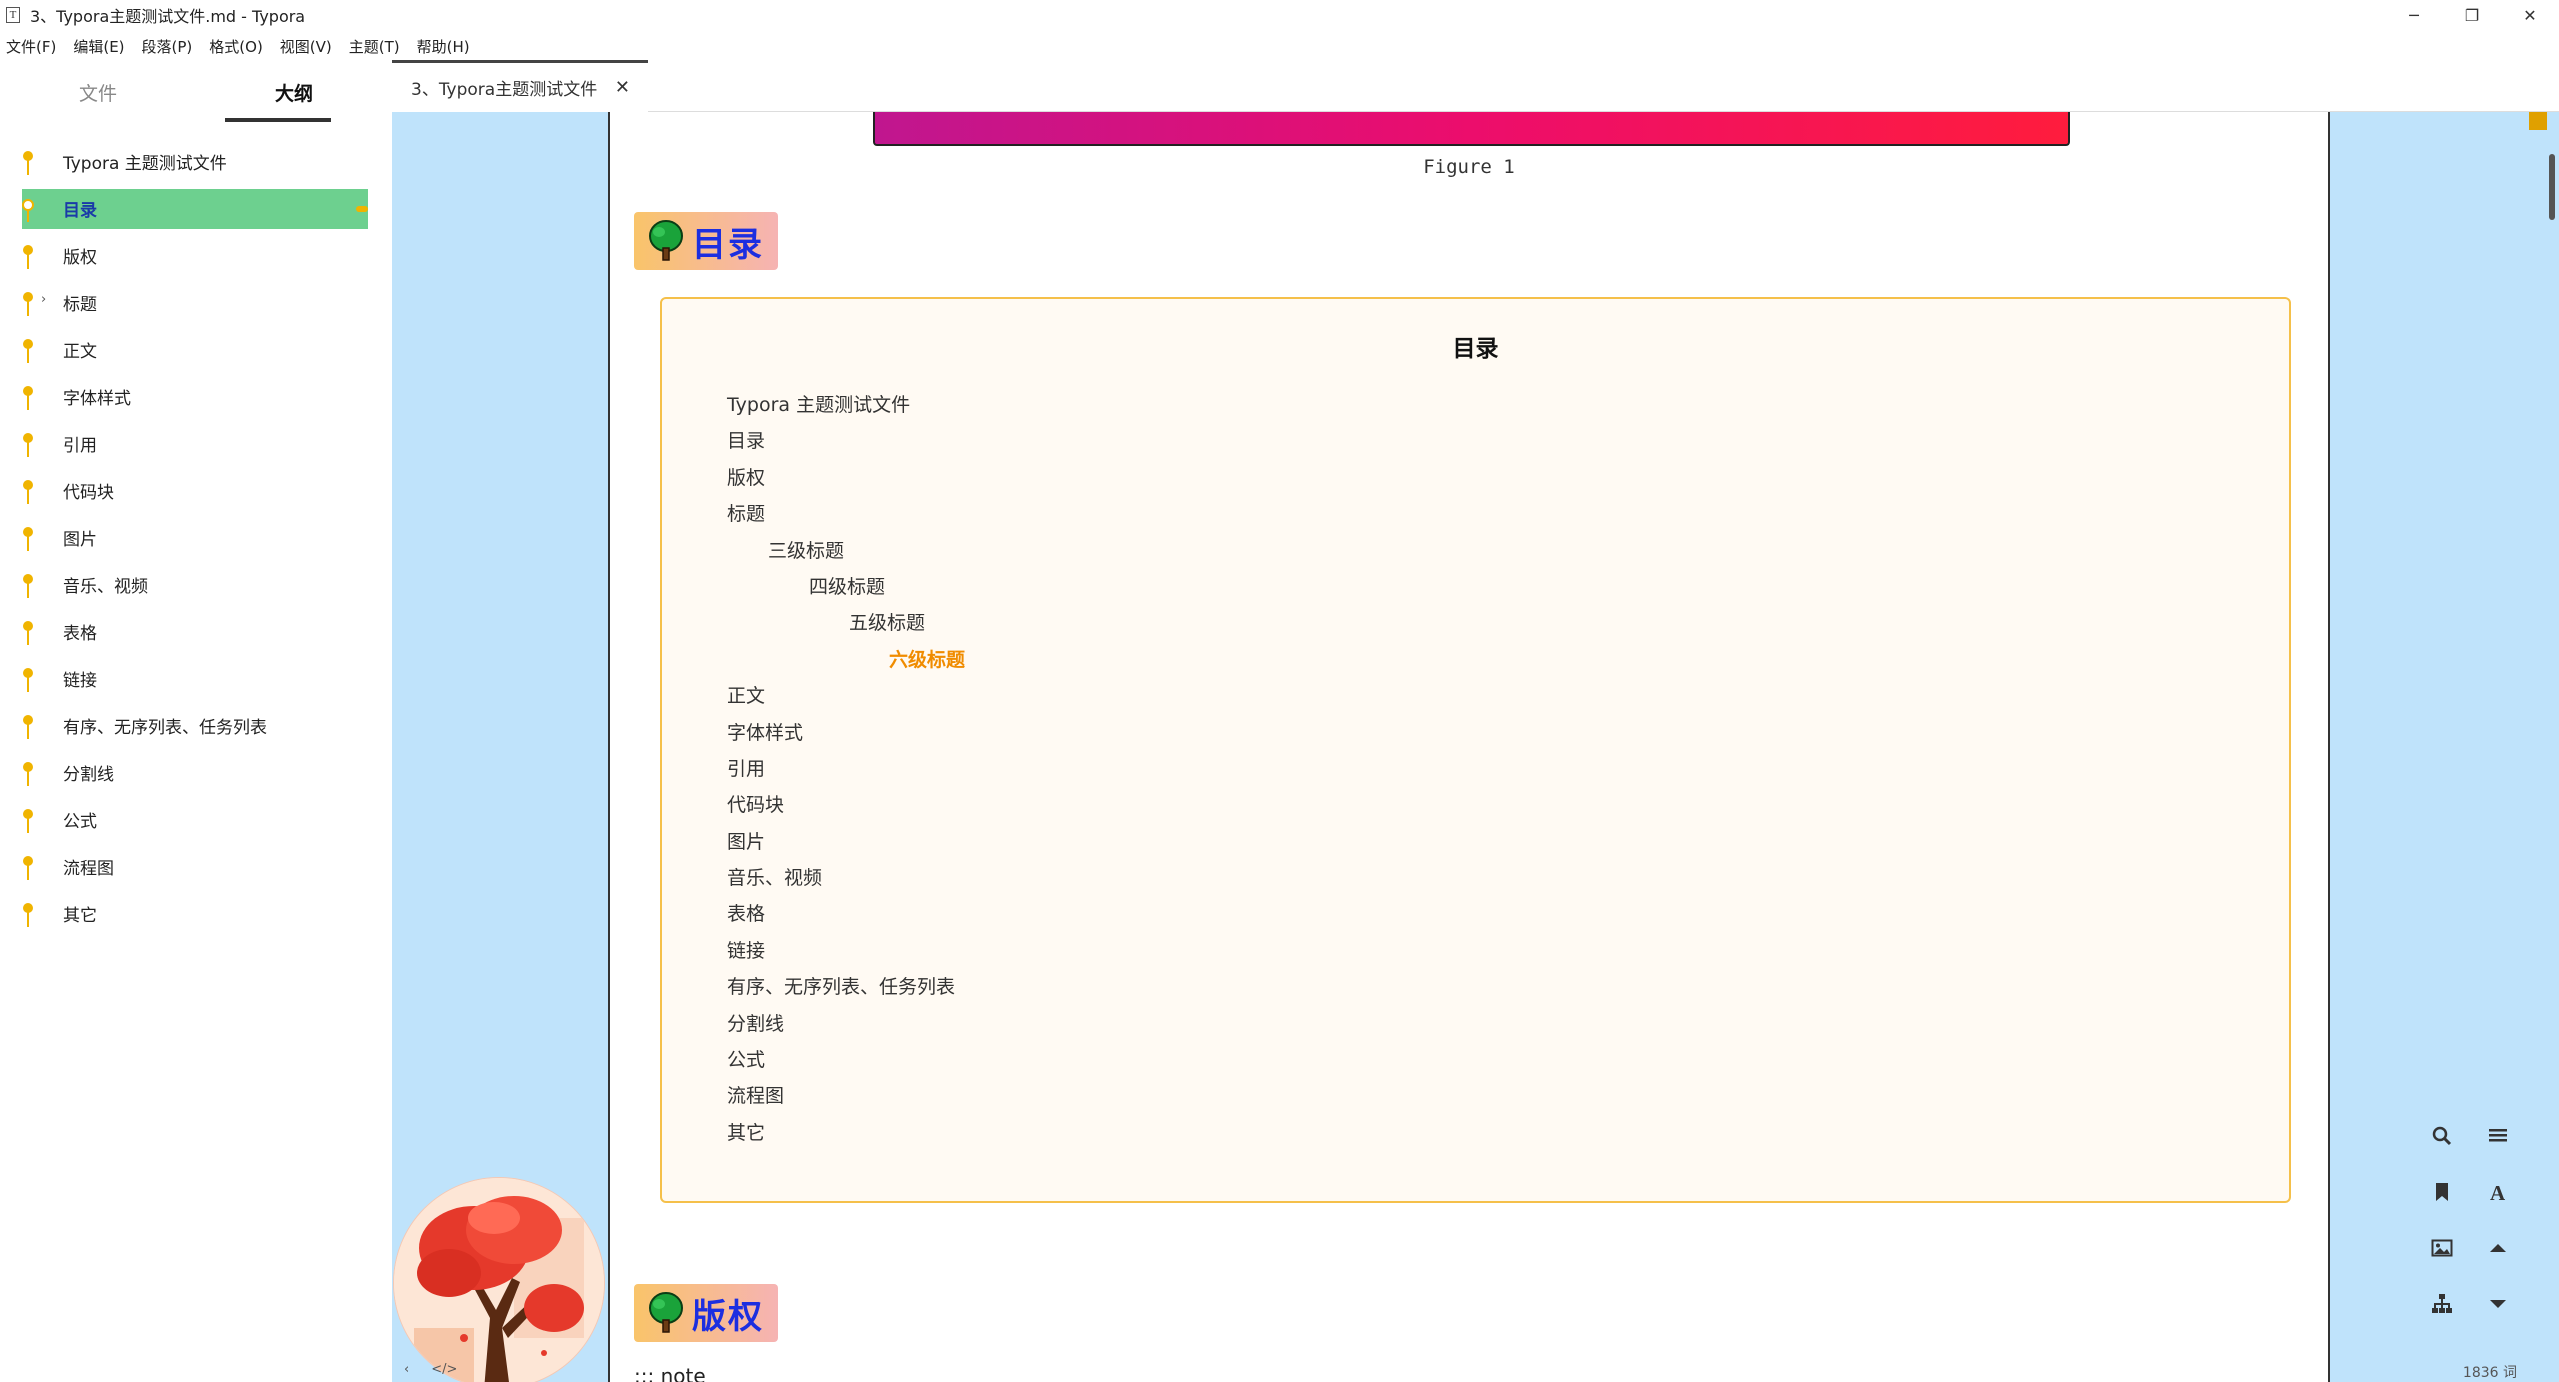 This screenshot has height=1382, width=2559. What do you see at coordinates (1475, 349) in the screenshot?
I see `toc-title: 目录` at bounding box center [1475, 349].